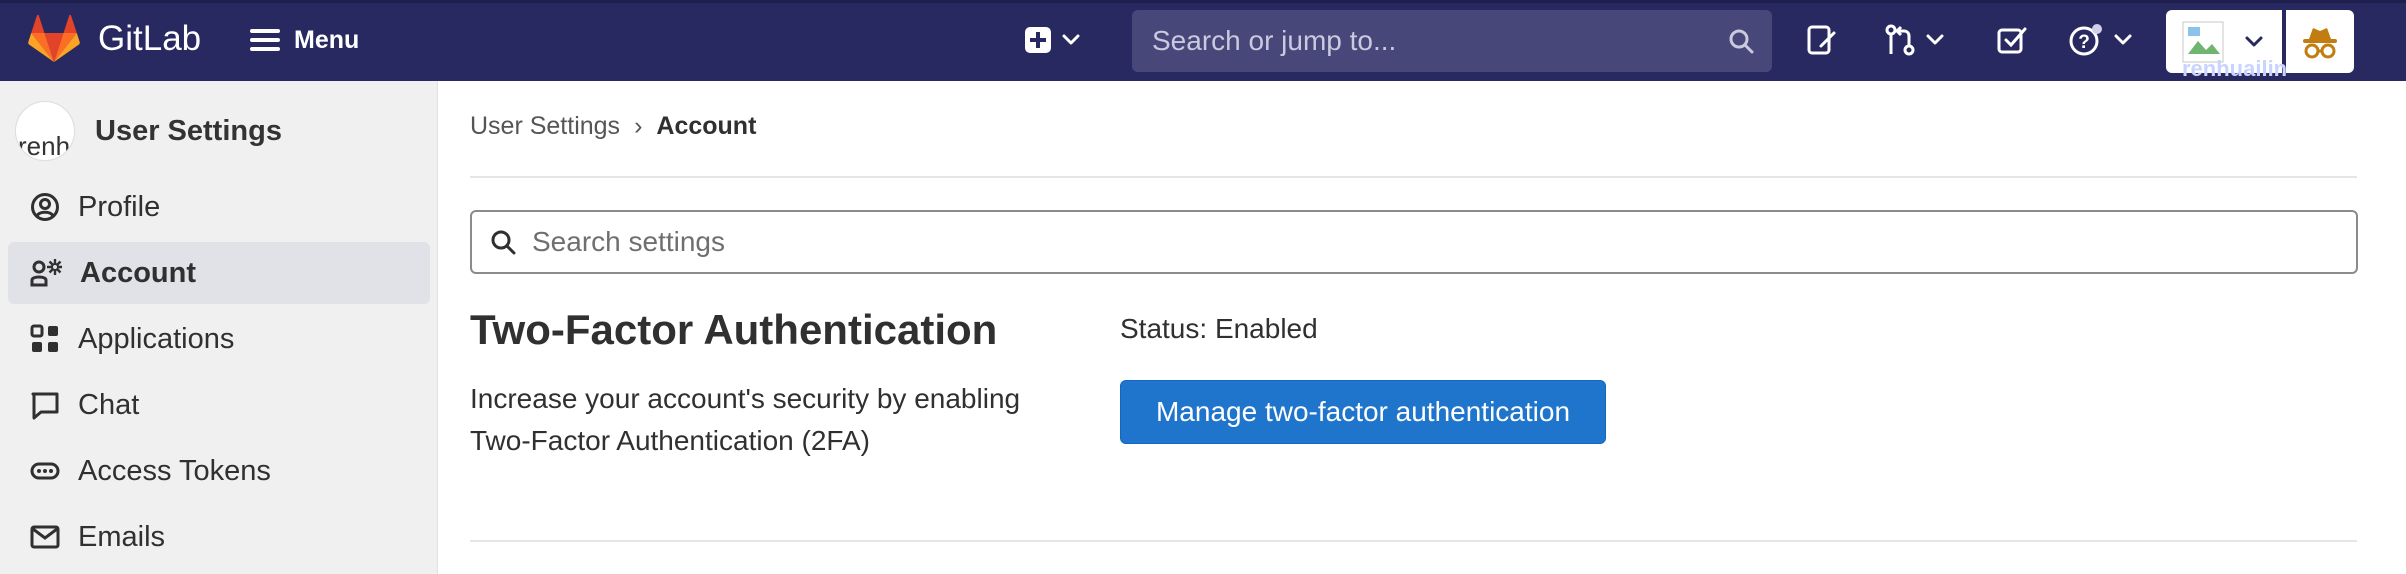 This screenshot has width=2406, height=574. I want to click on merge-request-icon, so click(1900, 40).